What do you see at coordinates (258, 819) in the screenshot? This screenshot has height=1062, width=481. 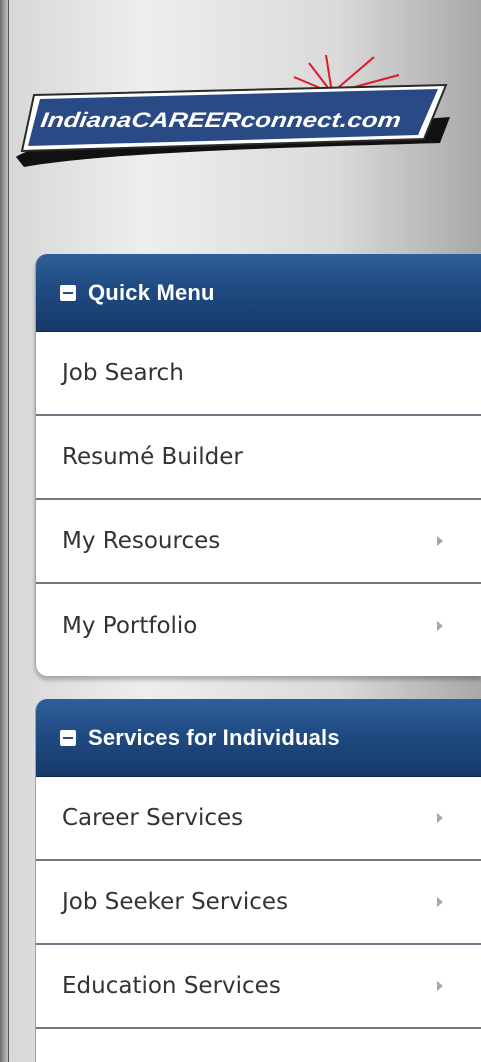 I see `menu-item-career-services: Career Services` at bounding box center [258, 819].